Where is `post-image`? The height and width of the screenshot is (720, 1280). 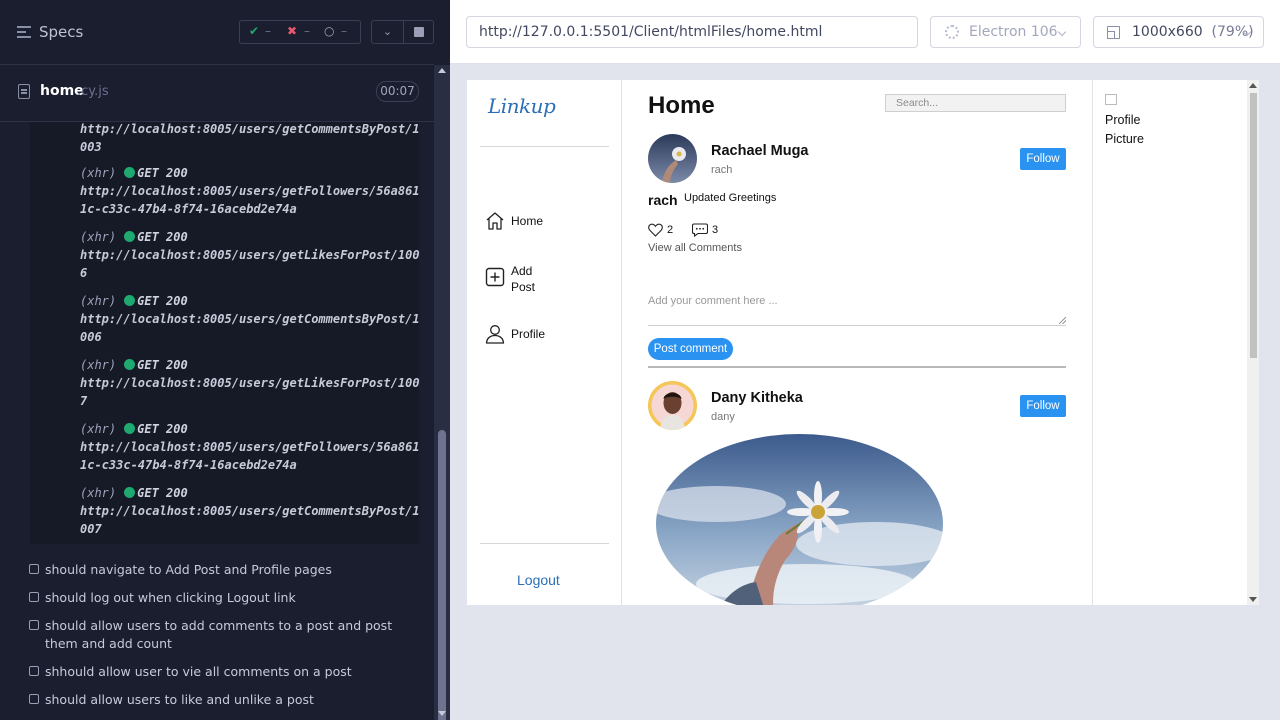
post-image is located at coordinates (799, 519).